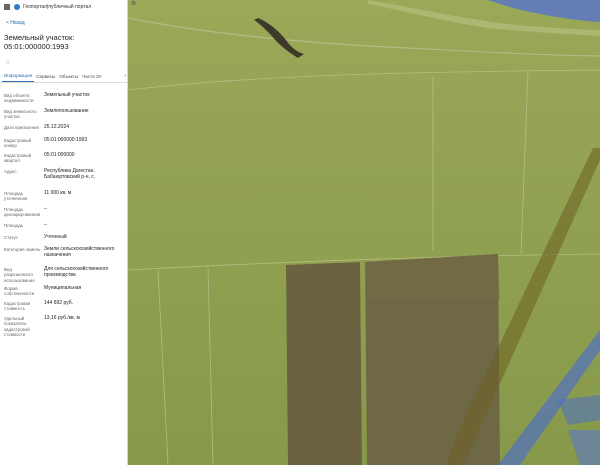  I want to click on property-value: 11 000 кв. м, so click(58, 193).